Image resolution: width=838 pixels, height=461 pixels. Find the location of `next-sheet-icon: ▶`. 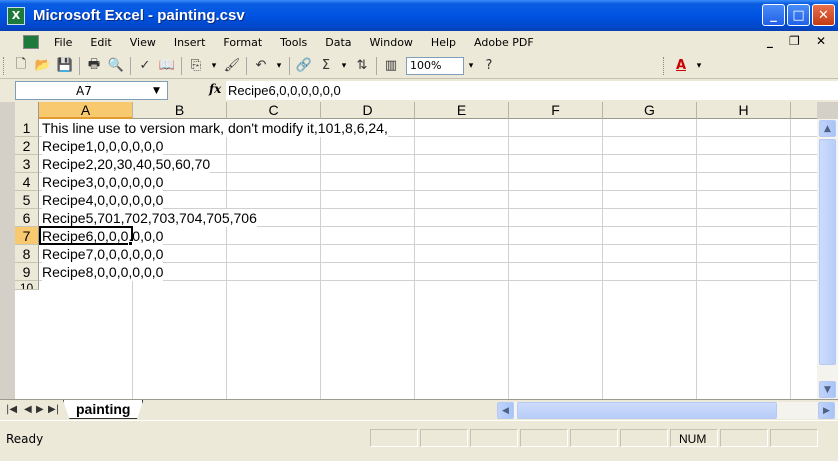

next-sheet-icon: ▶ is located at coordinates (40, 409).